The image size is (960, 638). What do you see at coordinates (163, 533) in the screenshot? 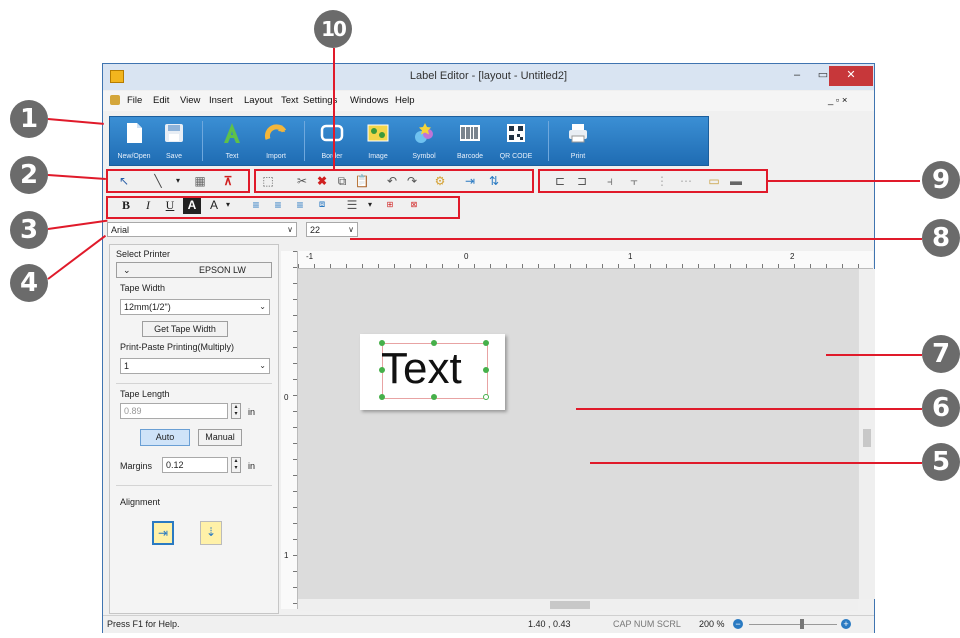
I see `horizontal-alignment-button: ⇥` at bounding box center [163, 533].